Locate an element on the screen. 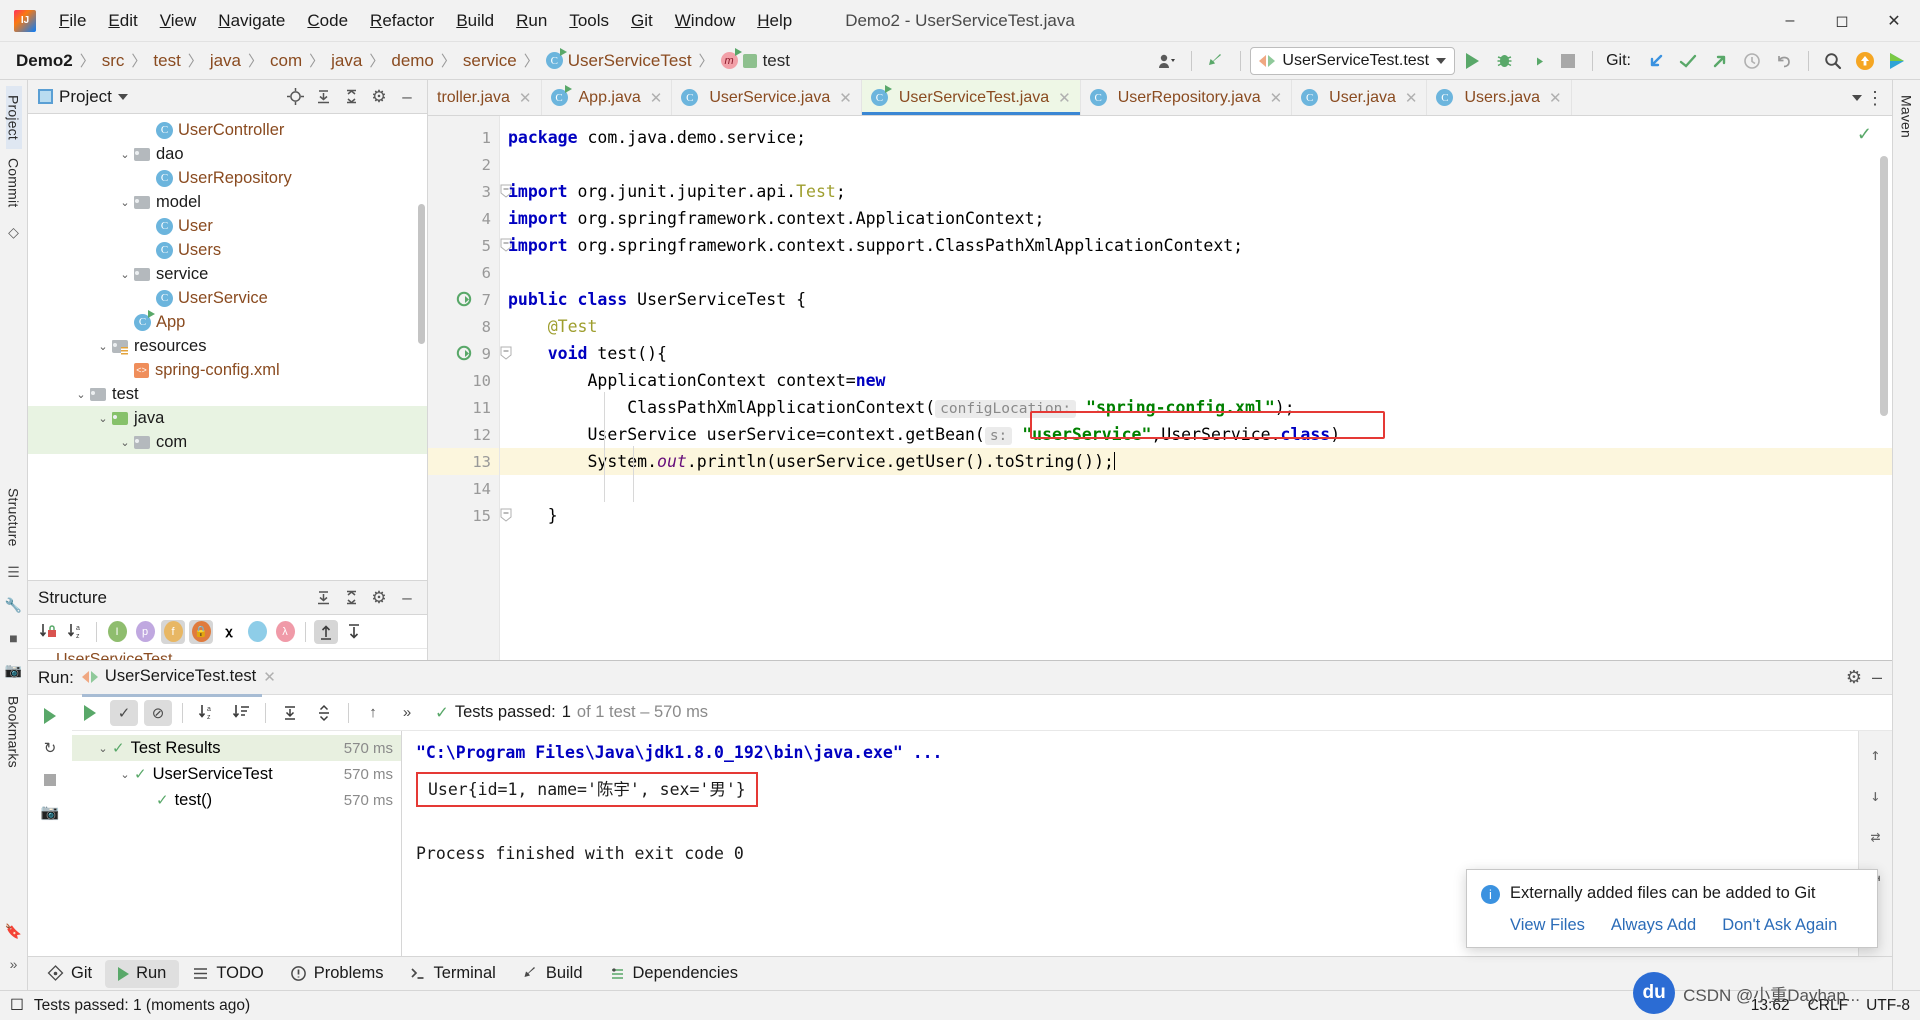  tree-node-java: ⌄ java is located at coordinates (227, 418).